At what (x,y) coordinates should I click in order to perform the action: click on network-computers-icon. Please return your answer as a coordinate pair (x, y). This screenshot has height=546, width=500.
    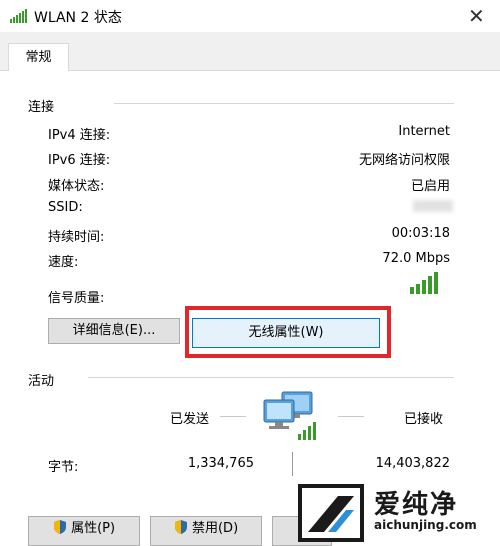
    Looking at the image, I should click on (289, 415).